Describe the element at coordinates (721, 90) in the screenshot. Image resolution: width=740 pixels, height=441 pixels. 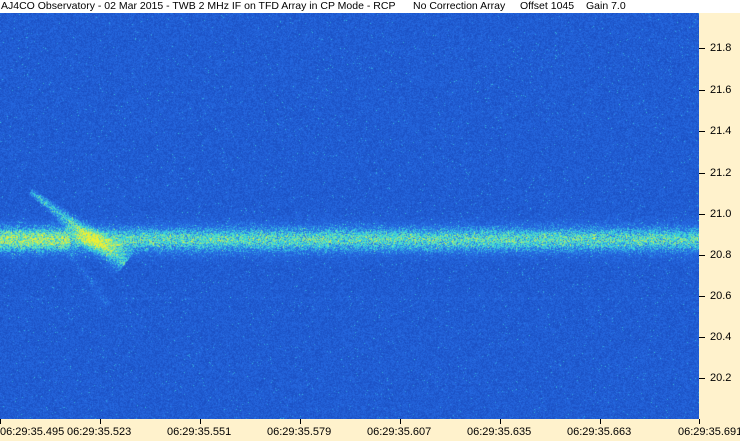
I see `y-tick-label: 21.6` at that location.